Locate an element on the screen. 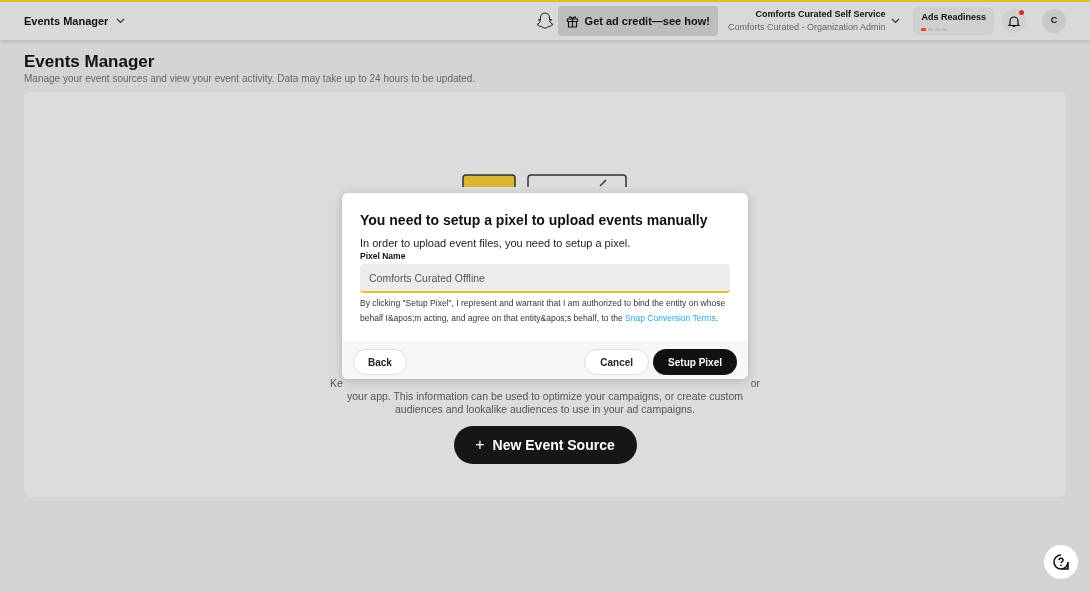 The height and width of the screenshot is (592, 1090). bell-icon is located at coordinates (1014, 21).